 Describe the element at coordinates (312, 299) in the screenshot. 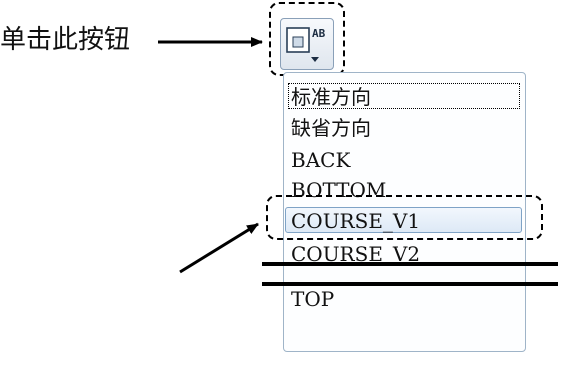

I see `dropdown-item-top: TOP` at that location.